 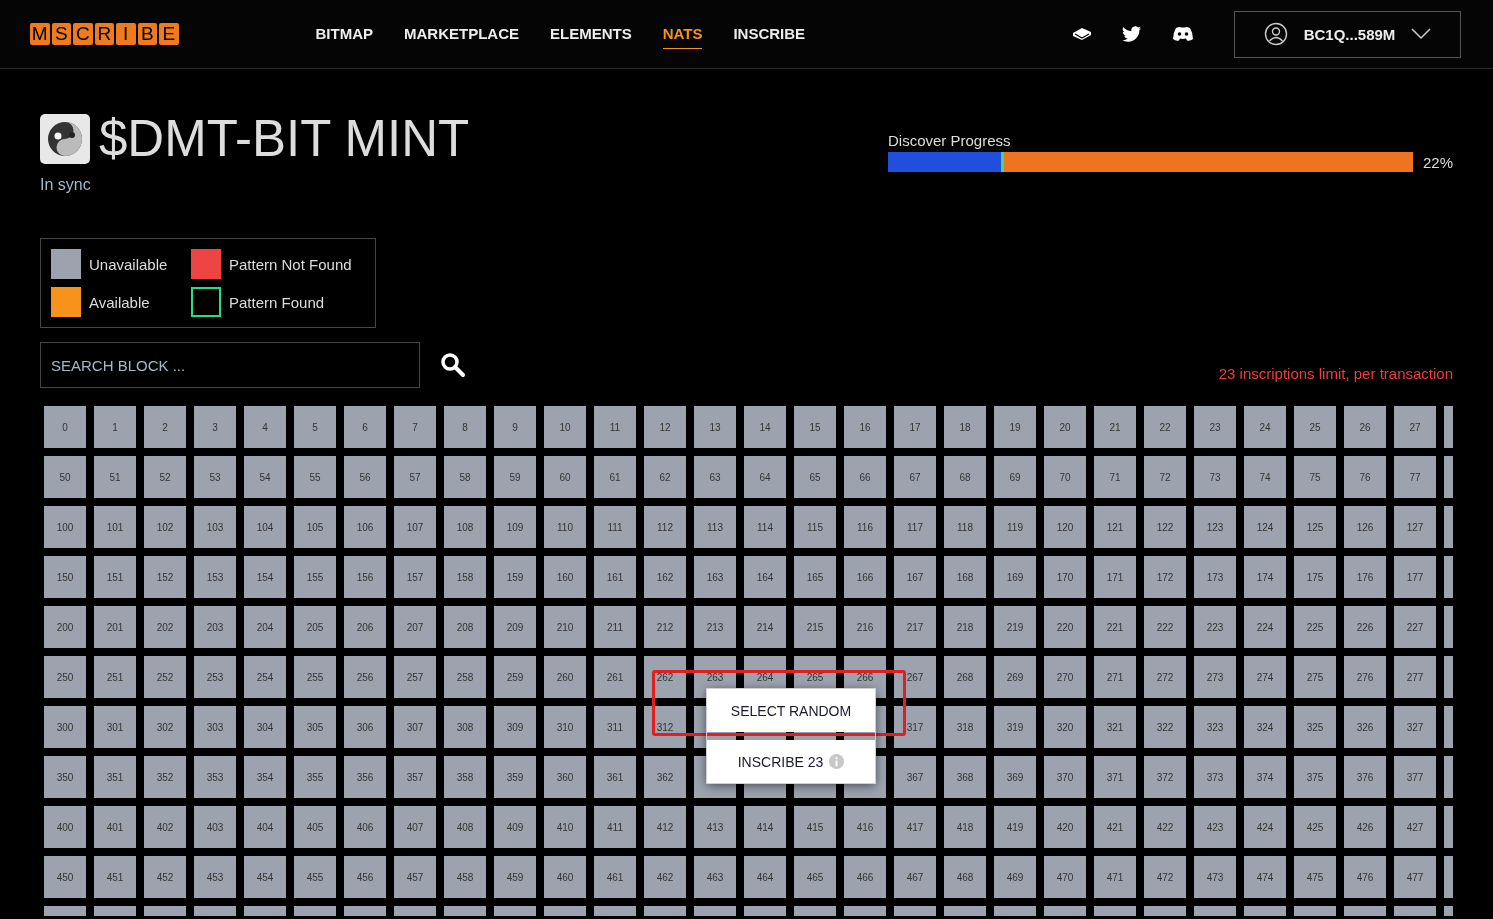 I want to click on block-cell: 76, so click(x=1365, y=477).